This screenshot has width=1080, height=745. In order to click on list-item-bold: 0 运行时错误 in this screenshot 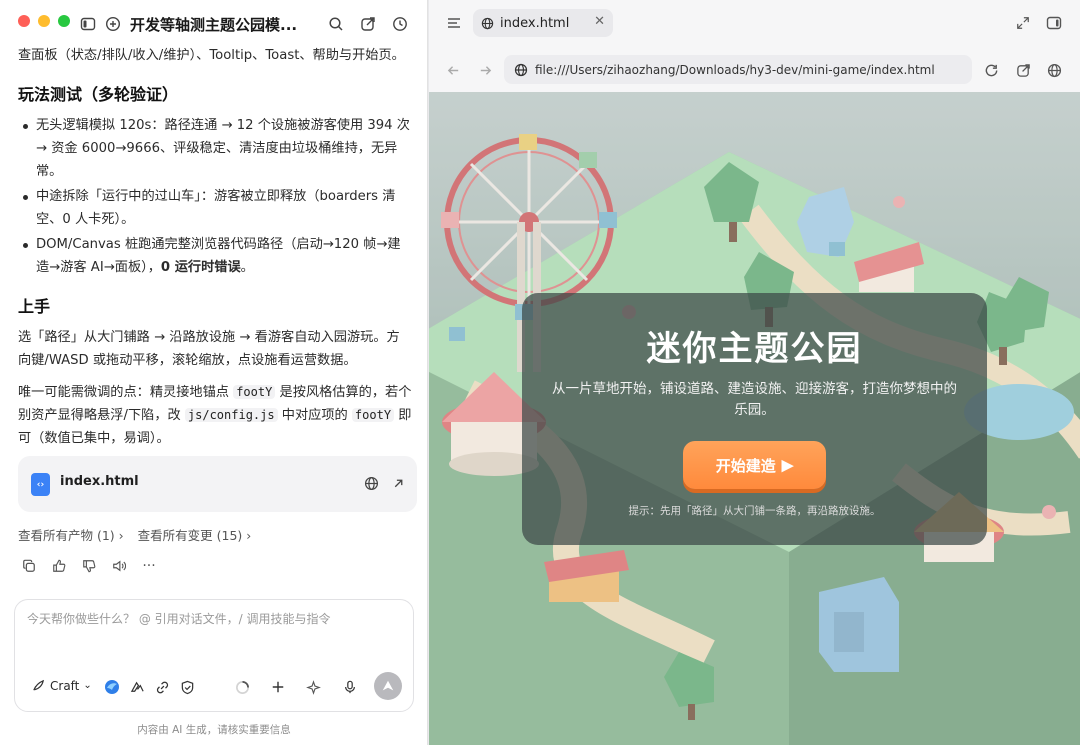, I will do `click(200, 267)`.